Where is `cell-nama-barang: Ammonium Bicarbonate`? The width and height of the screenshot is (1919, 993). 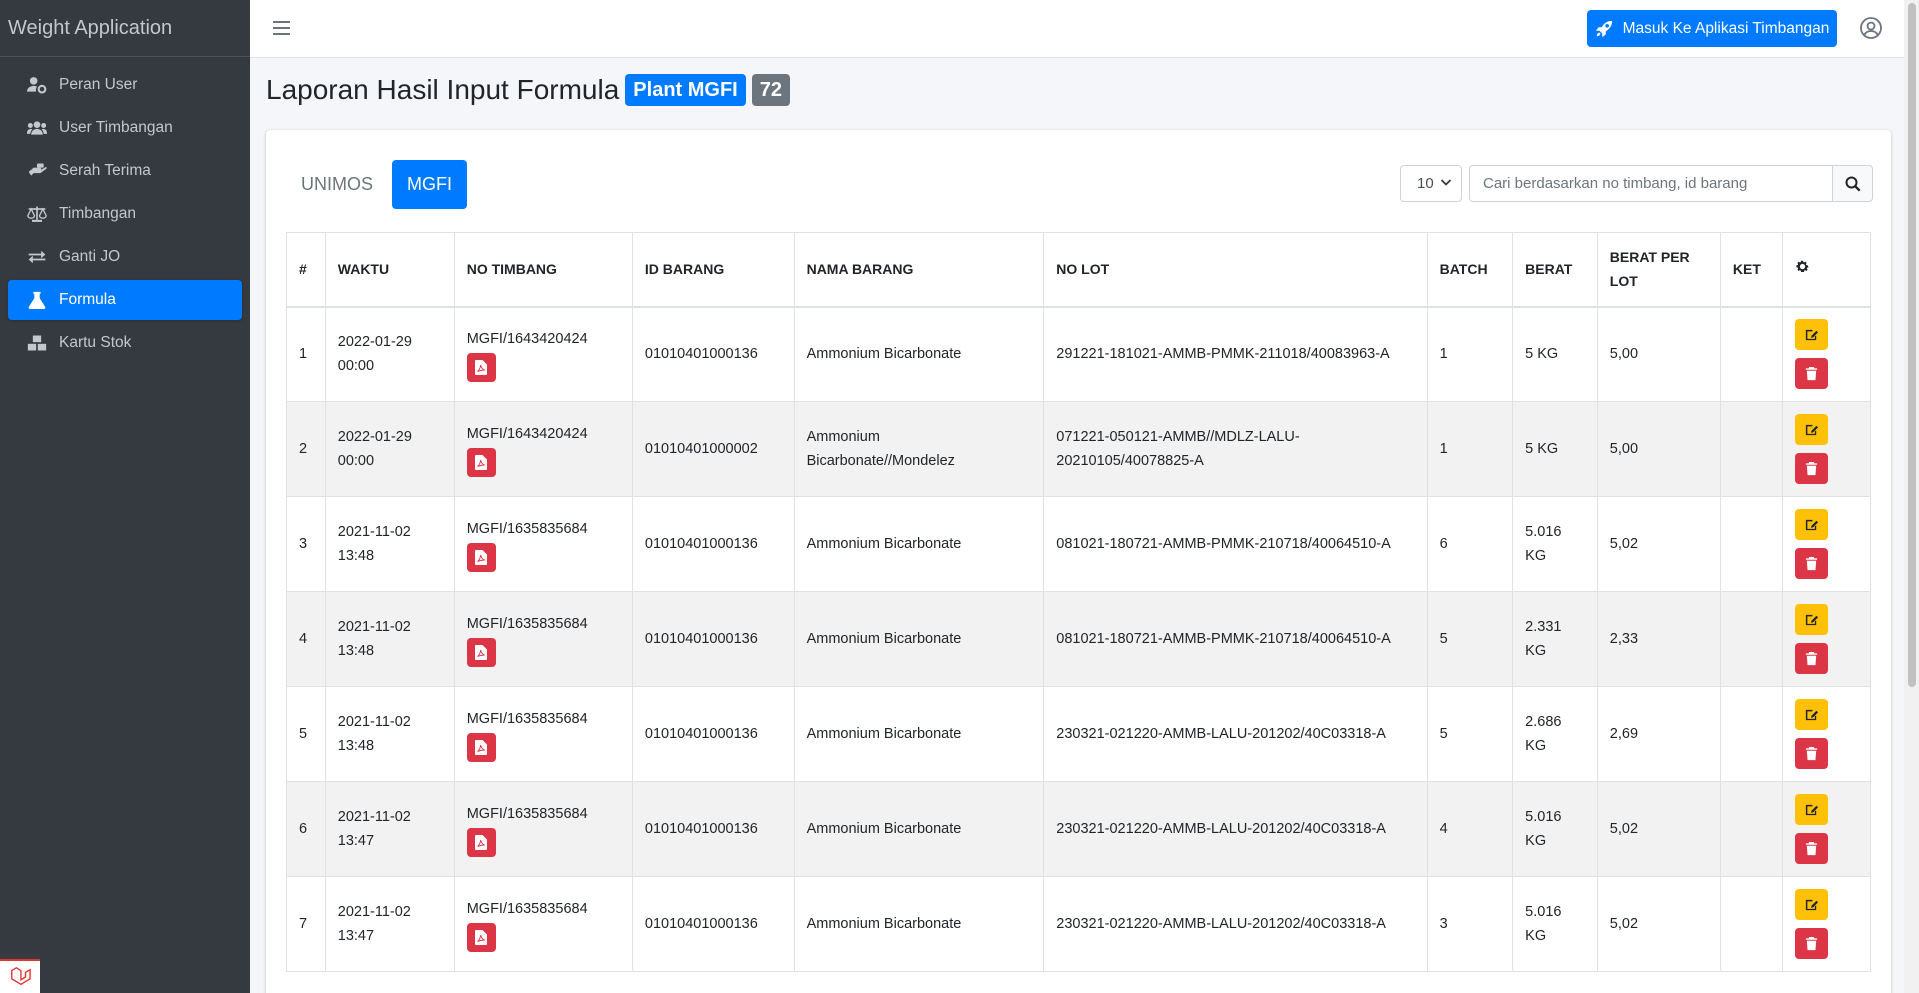
cell-nama-barang: Ammonium Bicarbonate is located at coordinates (919, 924).